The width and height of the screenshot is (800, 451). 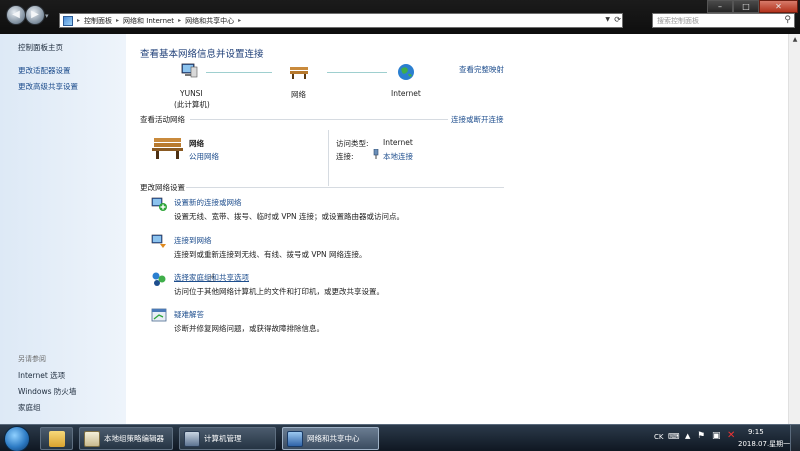 What do you see at coordinates (787, 20) in the screenshot?
I see `search-icon: ⚲` at bounding box center [787, 20].